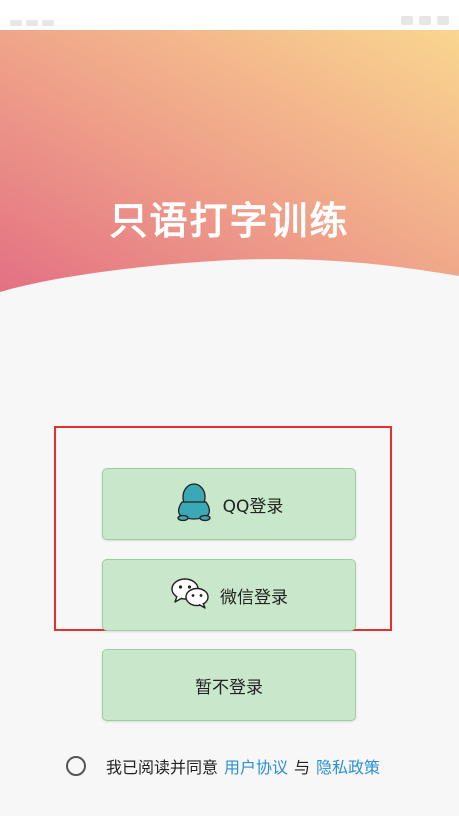  What do you see at coordinates (348, 766) in the screenshot?
I see `privacy-policy-link: 隐私政策` at bounding box center [348, 766].